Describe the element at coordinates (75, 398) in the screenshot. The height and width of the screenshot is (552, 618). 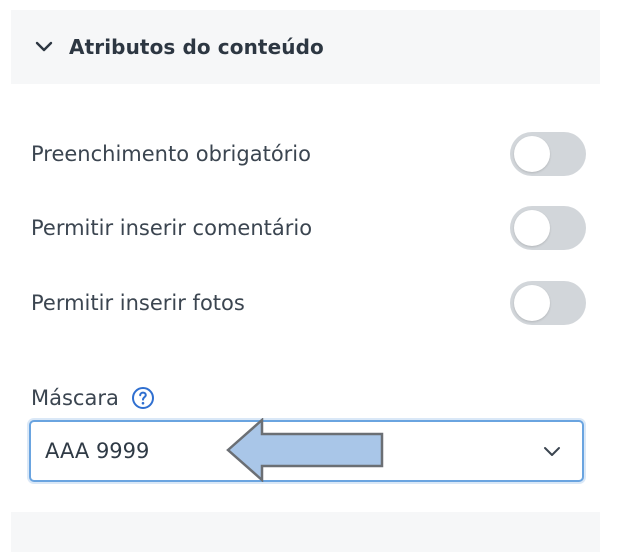
I see `mask-label: Máscara` at that location.